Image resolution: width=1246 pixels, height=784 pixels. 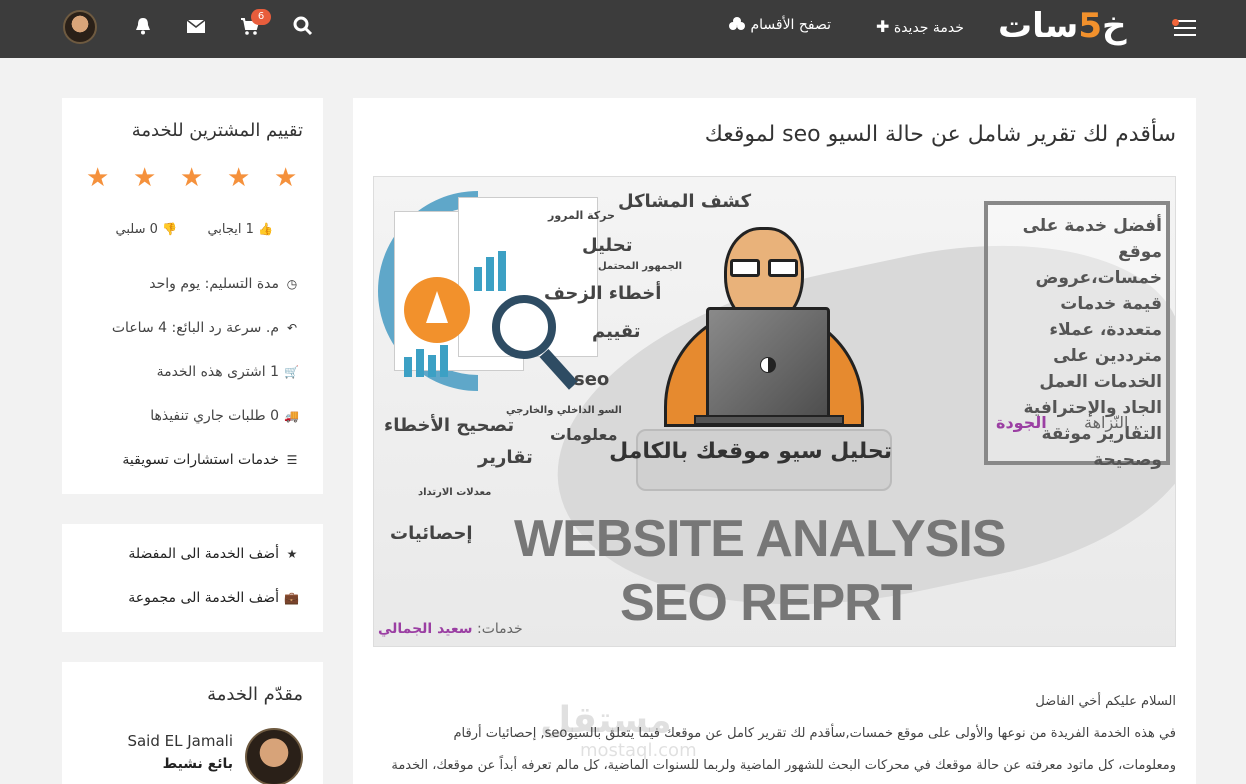 What do you see at coordinates (500, 629) in the screenshot?
I see `credit-prefix: خدمات:` at bounding box center [500, 629].